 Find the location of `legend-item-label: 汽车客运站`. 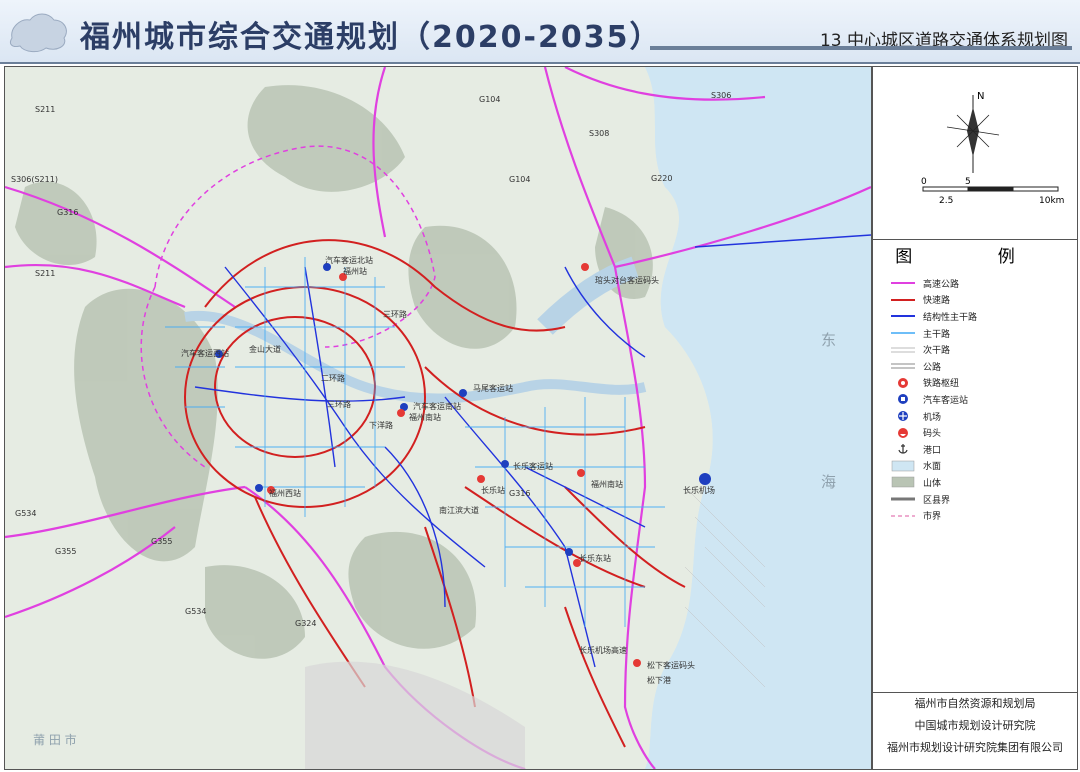

legend-item-label: 汽车客运站 is located at coordinates (946, 400).